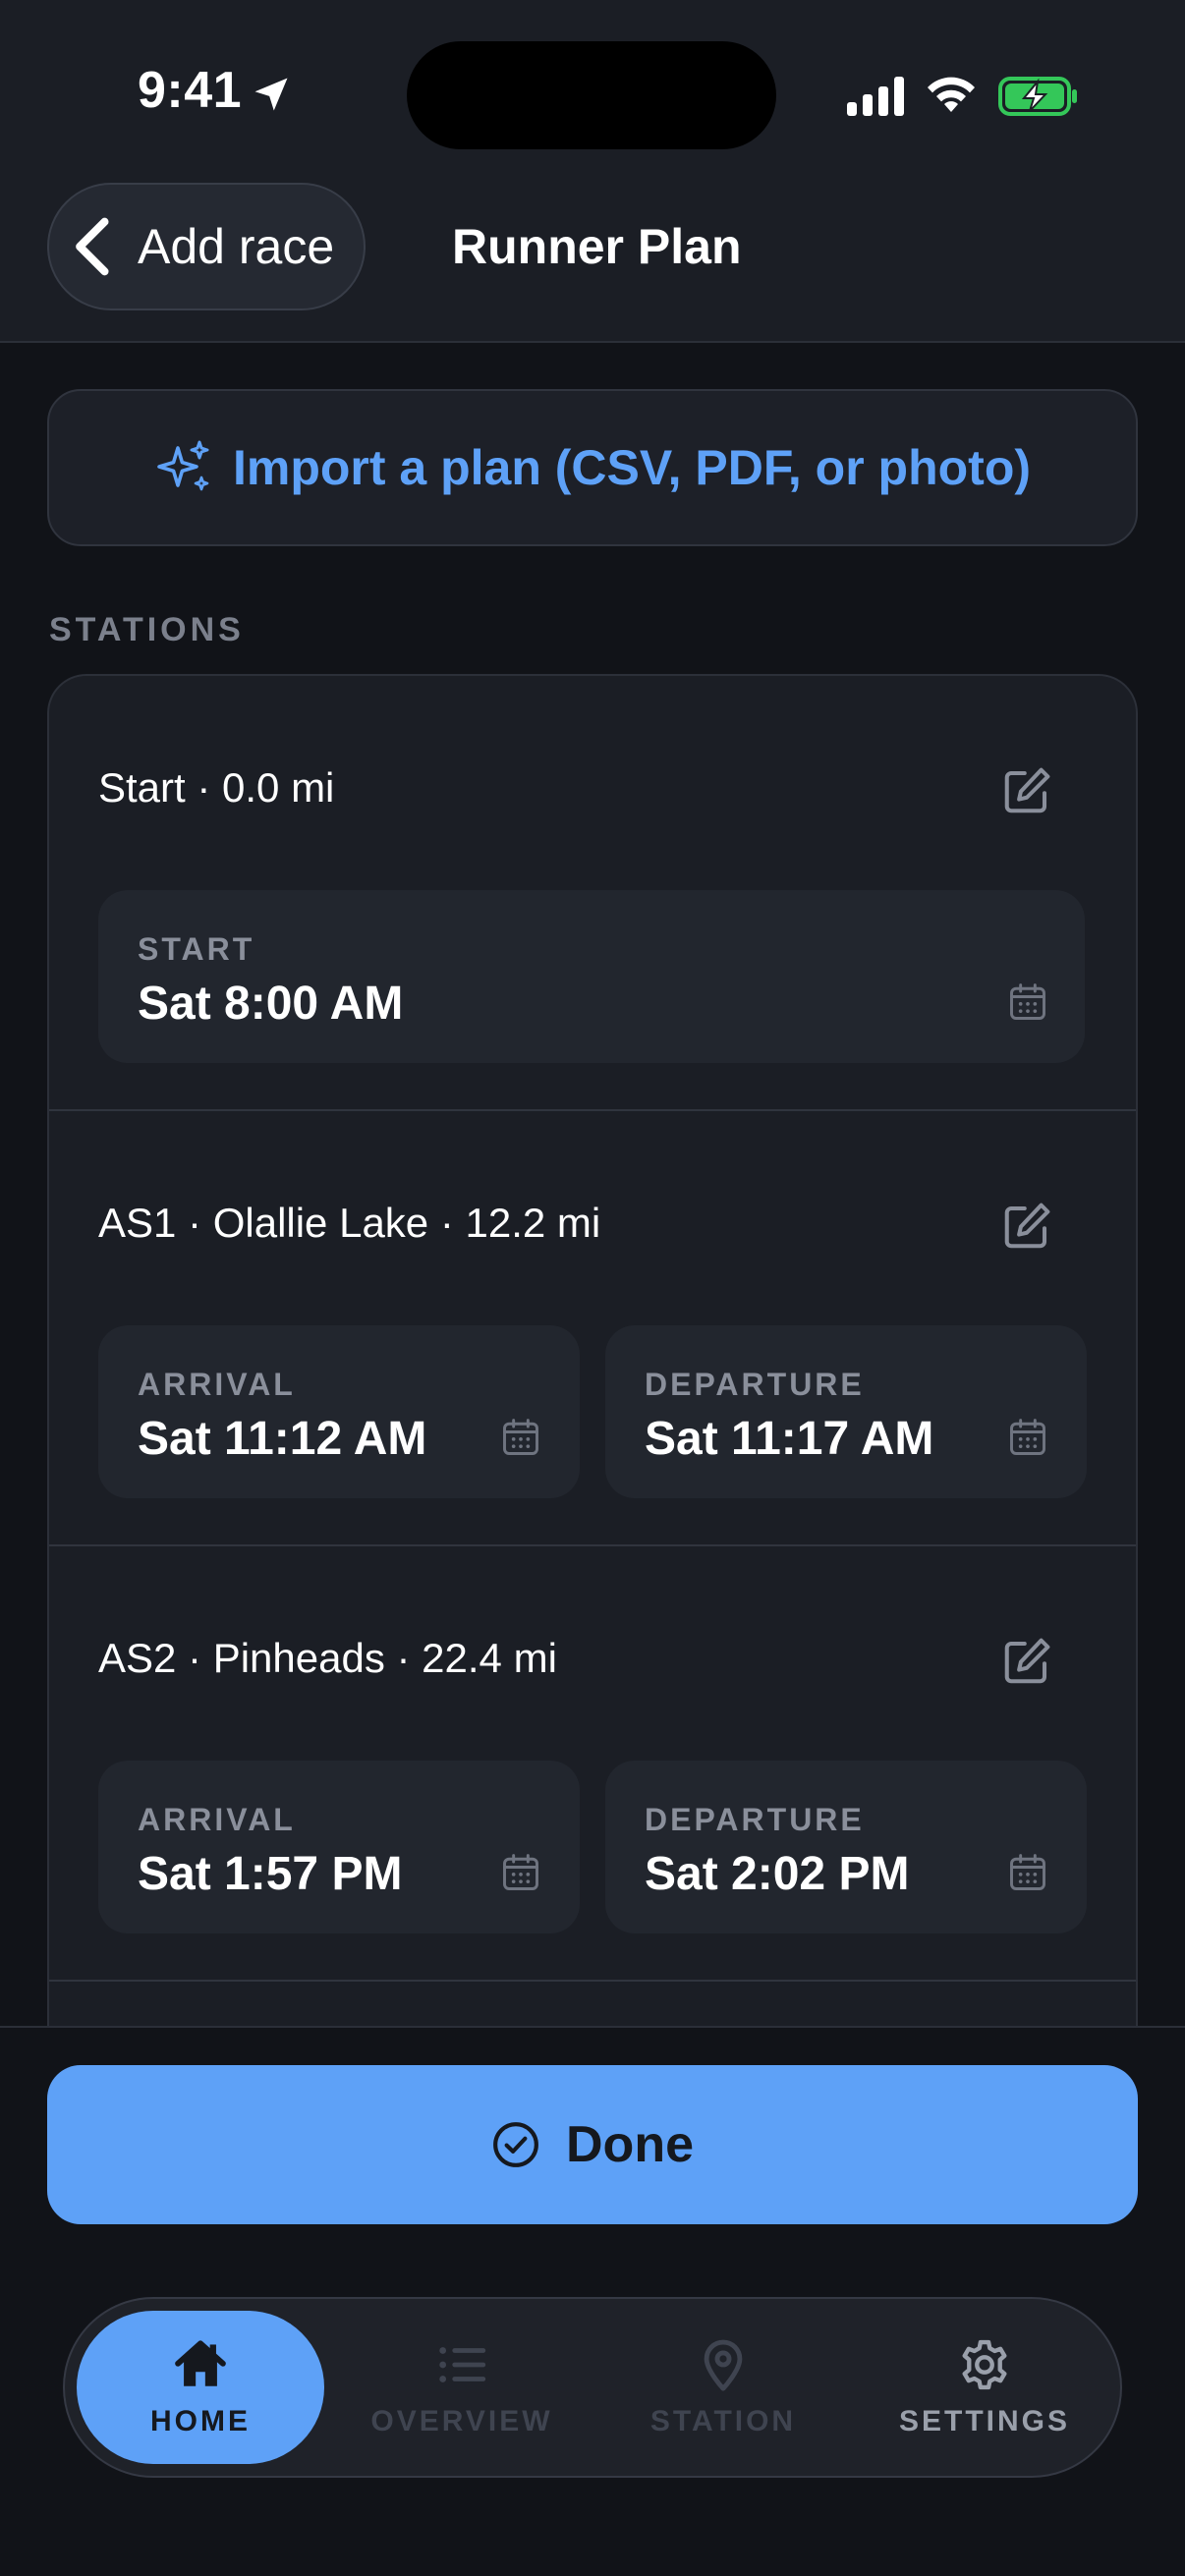 This screenshot has height=2576, width=1185. I want to click on navigation-header: 9:41 Add race Runner Plan, so click(592, 171).